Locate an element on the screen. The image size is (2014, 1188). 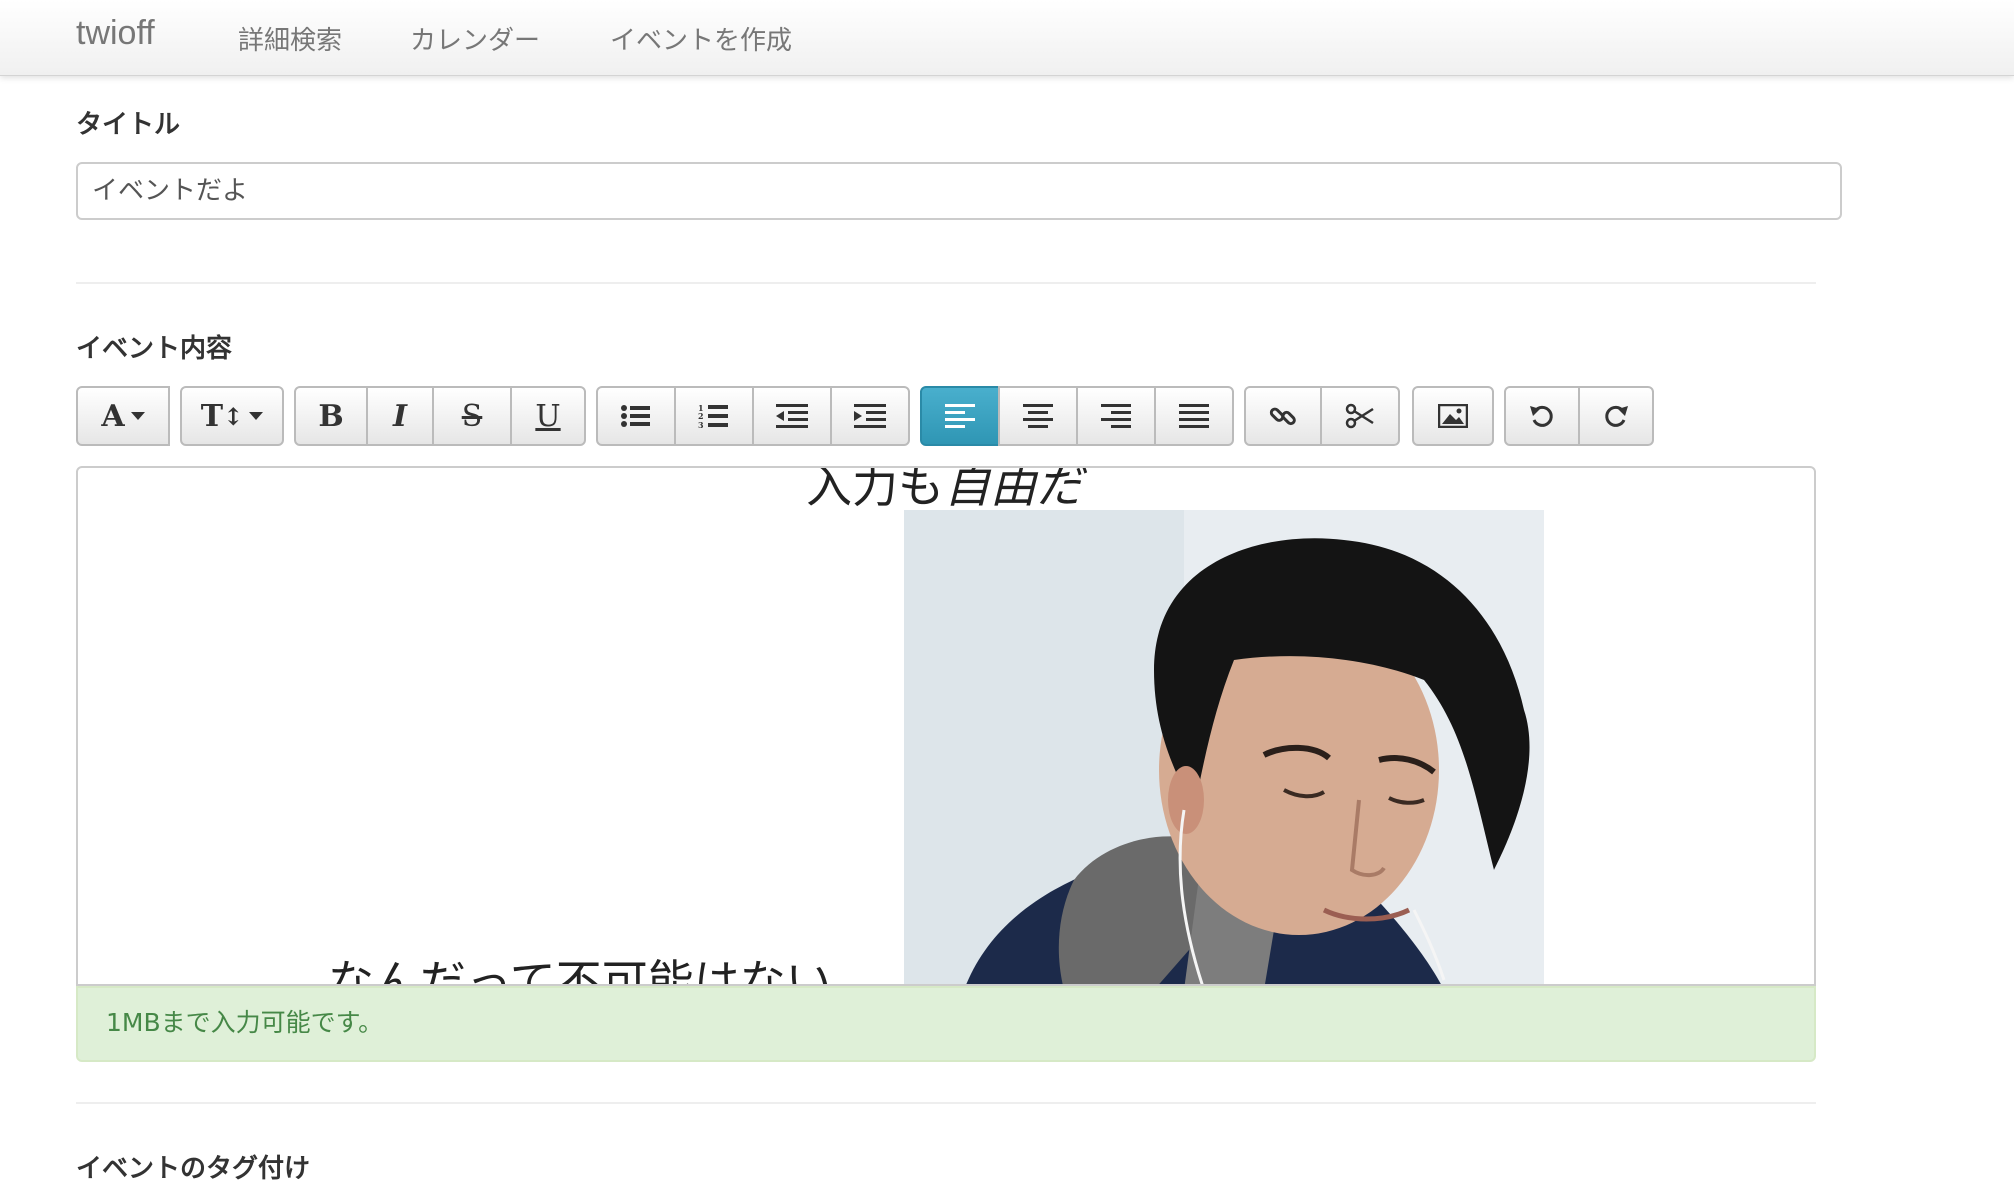
align-right-button is located at coordinates (1116, 416).